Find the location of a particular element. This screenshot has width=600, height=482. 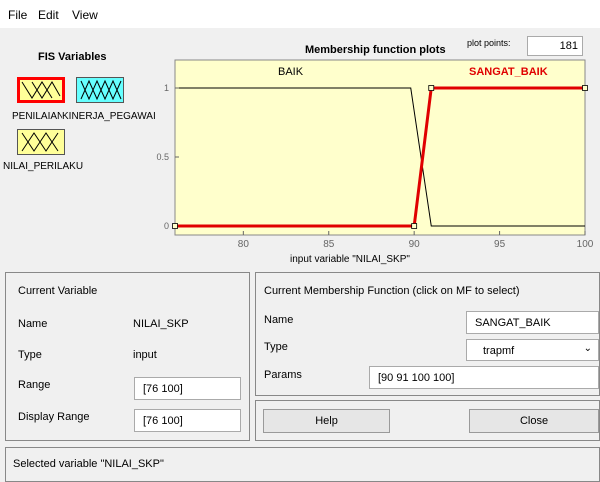

output-variable-box is located at coordinates (100, 90).